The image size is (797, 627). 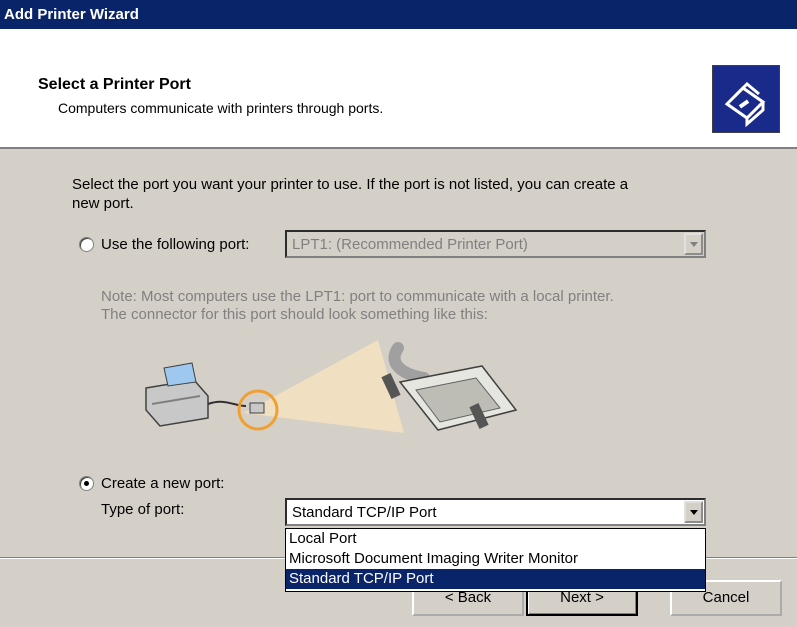 I want to click on use-port-radio, so click(x=86, y=244).